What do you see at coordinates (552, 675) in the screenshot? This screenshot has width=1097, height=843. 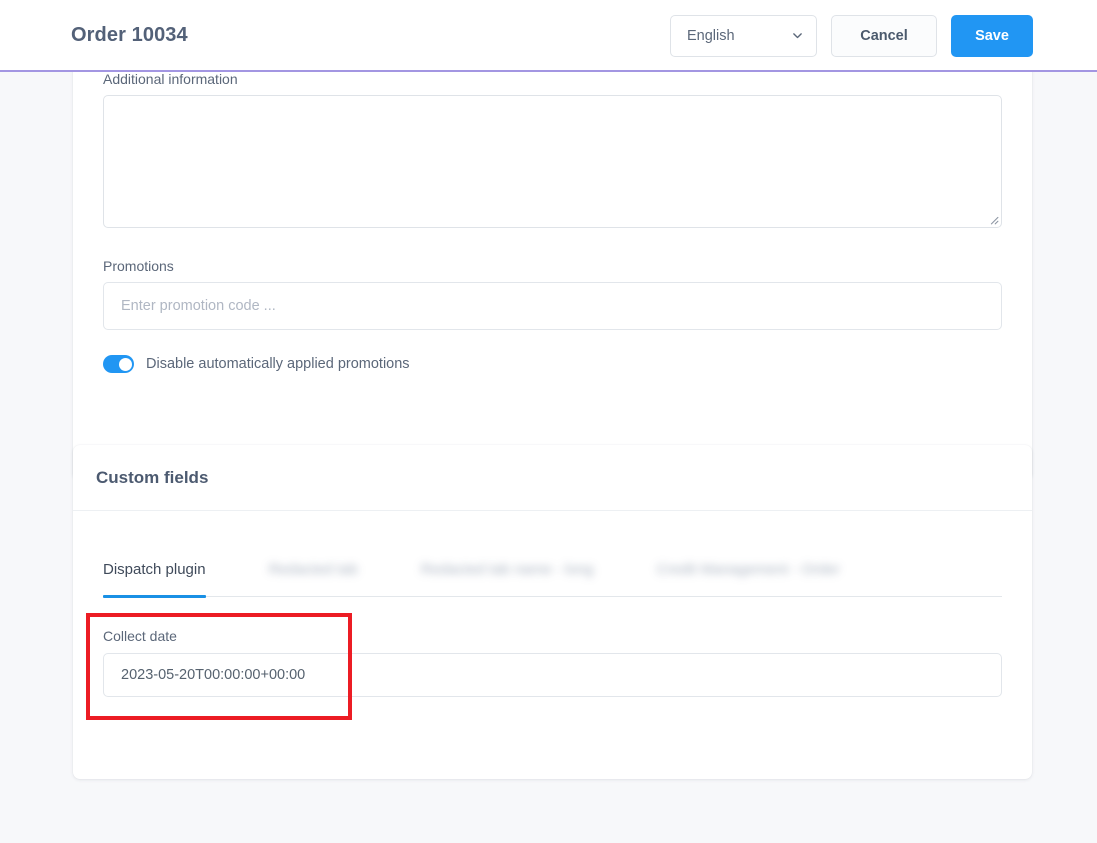 I see `collect-date-input: 2023-05-20T00:00:00+00:00` at bounding box center [552, 675].